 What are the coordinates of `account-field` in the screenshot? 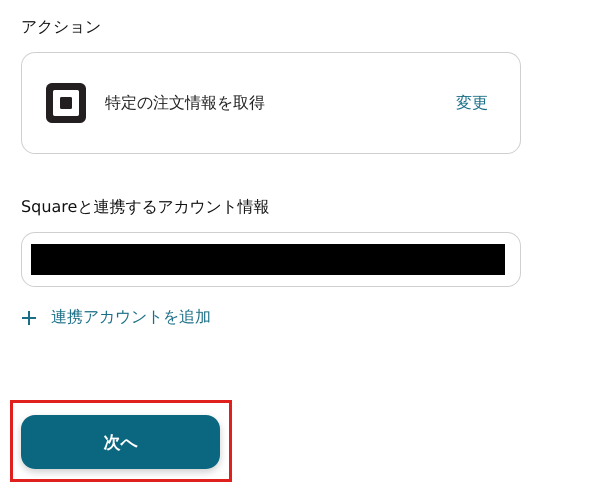 It's located at (271, 259).